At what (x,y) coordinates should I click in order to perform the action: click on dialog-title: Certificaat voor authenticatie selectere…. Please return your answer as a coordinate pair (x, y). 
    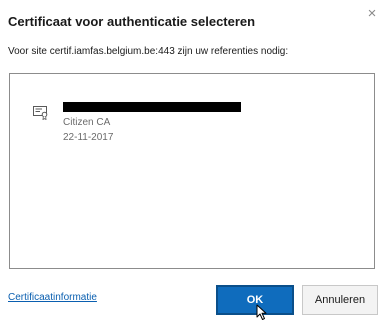
    Looking at the image, I should click on (132, 21).